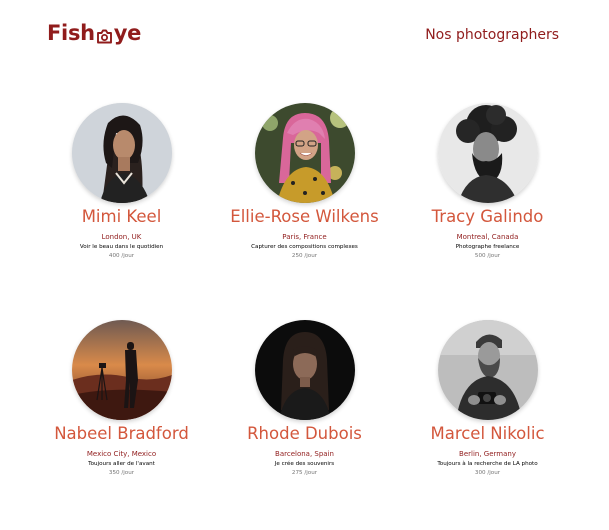 This screenshot has height=530, width=609. I want to click on page-title: Nos photographers, so click(492, 35).